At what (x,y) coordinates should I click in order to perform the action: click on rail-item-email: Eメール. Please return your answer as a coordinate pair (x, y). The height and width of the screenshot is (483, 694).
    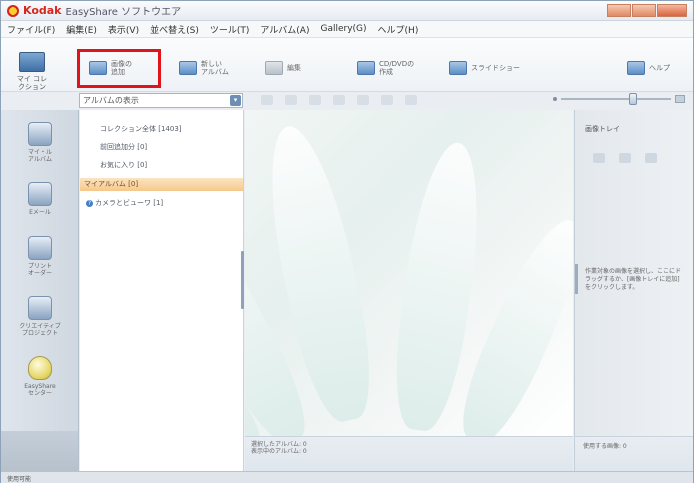
    Looking at the image, I should click on (40, 199).